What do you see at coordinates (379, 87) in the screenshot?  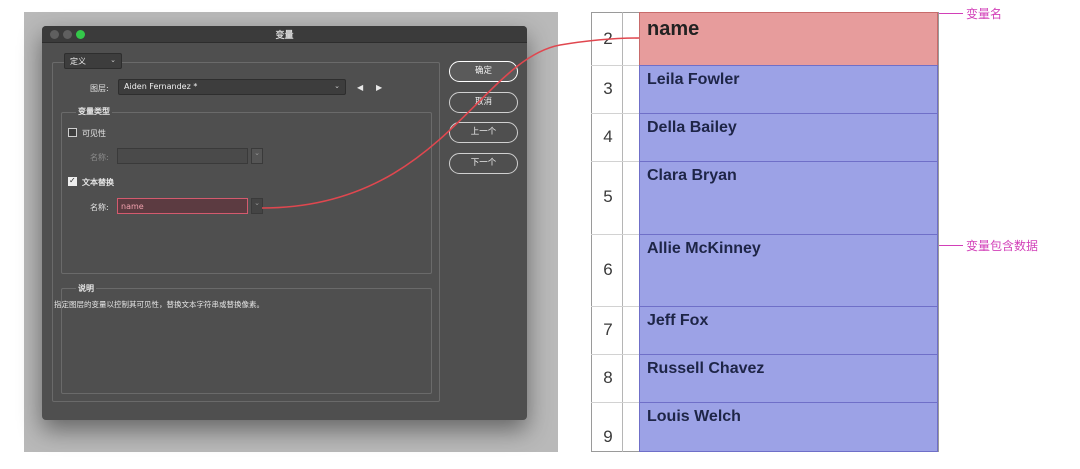 I see `next-layer-arrow-icon: ▶` at bounding box center [379, 87].